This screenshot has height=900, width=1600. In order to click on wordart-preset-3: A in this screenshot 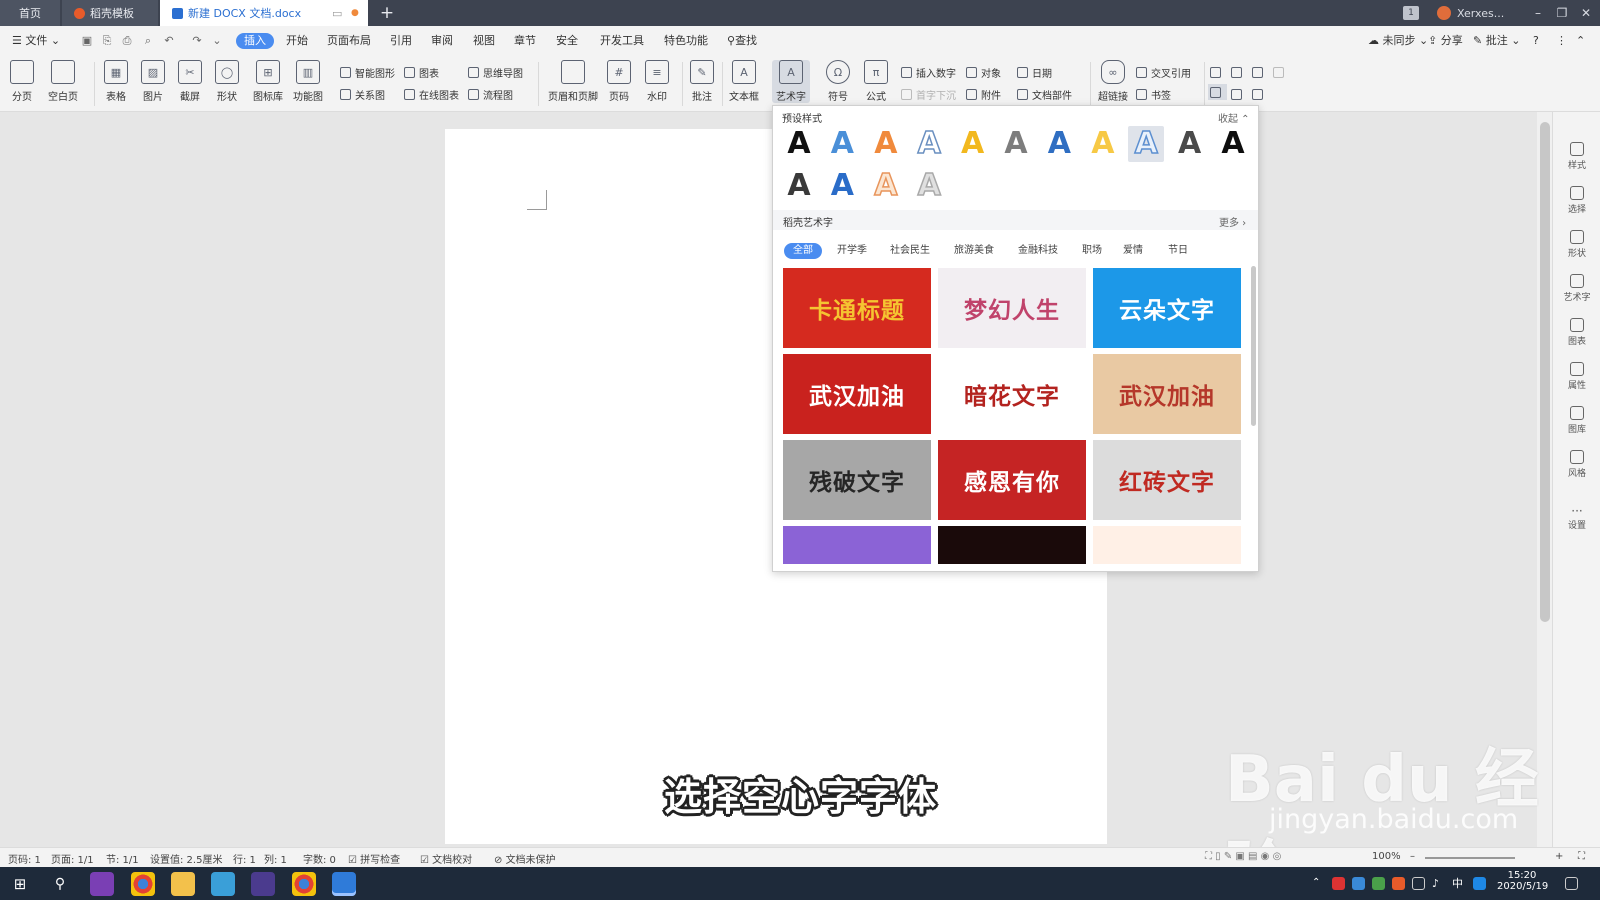, I will do `click(886, 144)`.